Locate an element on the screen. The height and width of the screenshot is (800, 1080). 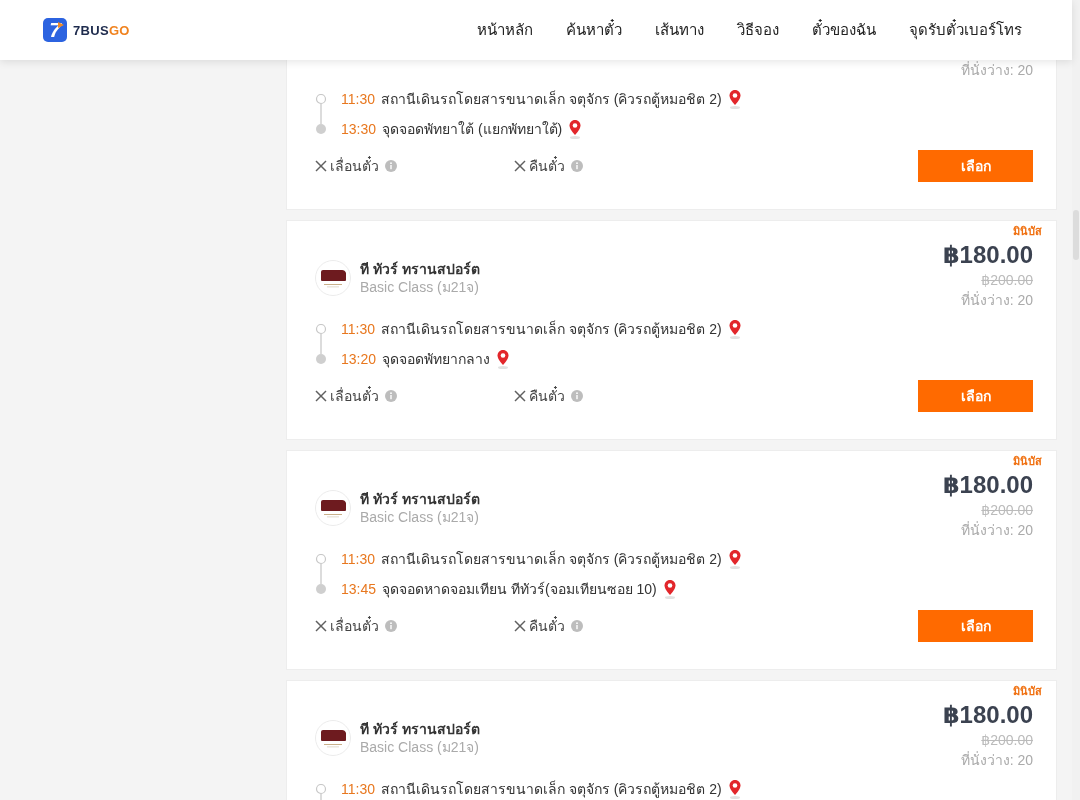
stop-name: จุดจอดพัทยาใต้ (แยกพัทยาใต้) is located at coordinates (472, 129).